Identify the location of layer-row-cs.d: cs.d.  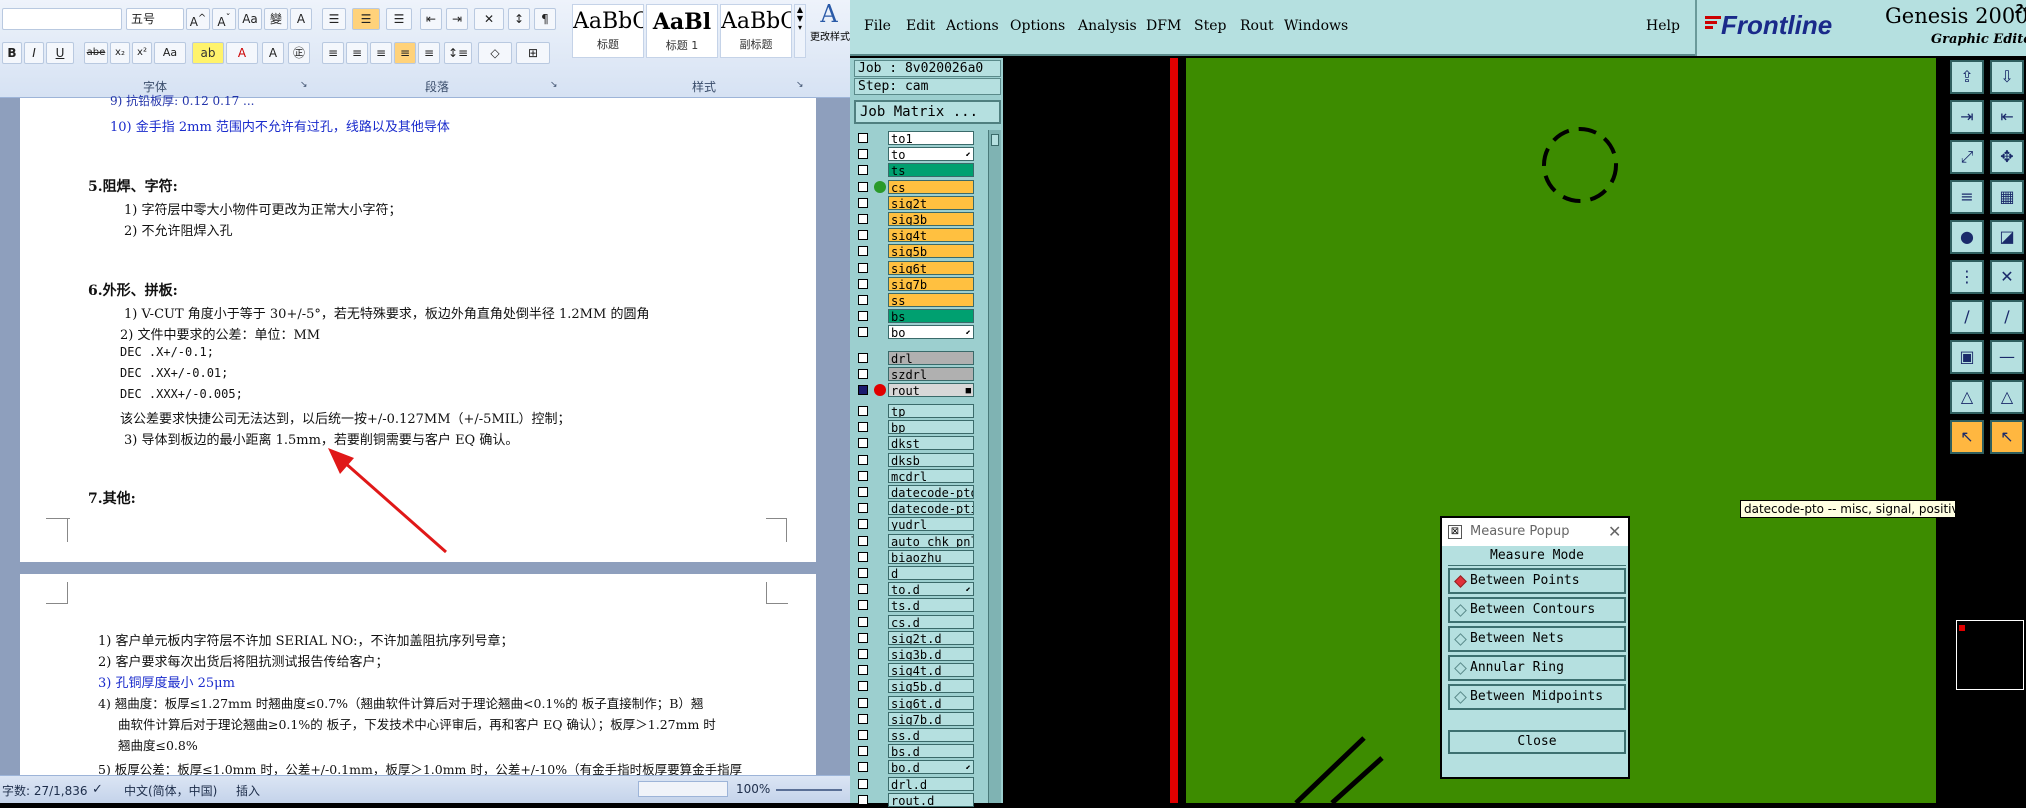
(920, 622).